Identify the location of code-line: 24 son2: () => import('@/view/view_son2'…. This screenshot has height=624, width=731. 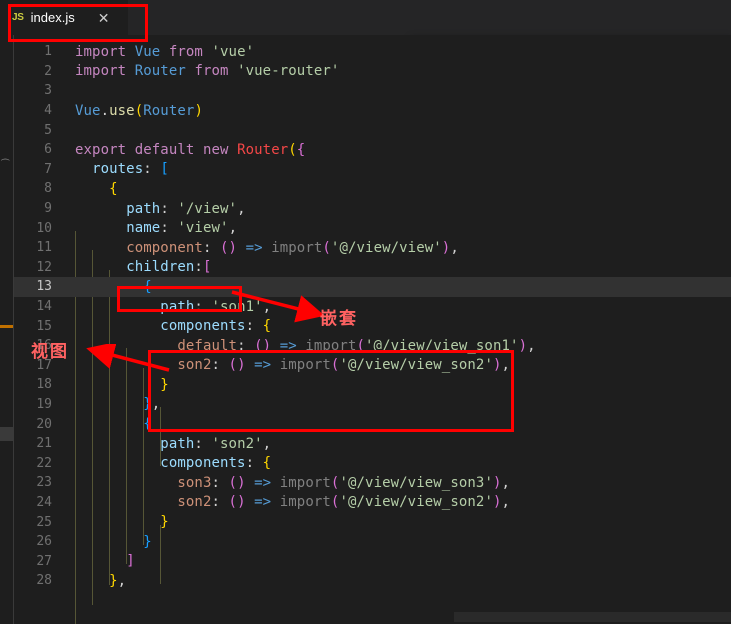
(372, 503).